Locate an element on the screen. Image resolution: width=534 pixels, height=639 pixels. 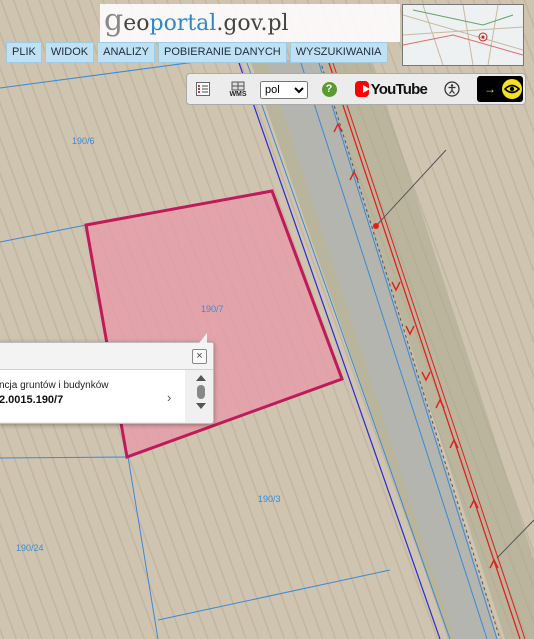
logo-domain: .gov.pl is located at coordinates (252, 23).